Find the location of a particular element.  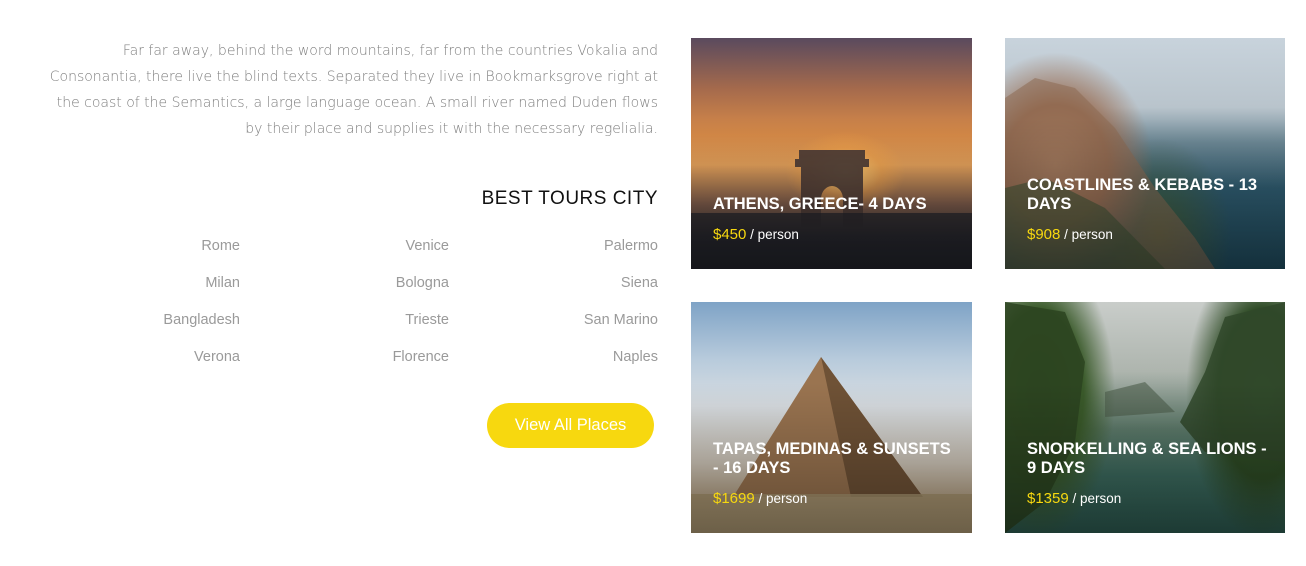

city-link: Verona is located at coordinates (140, 357).